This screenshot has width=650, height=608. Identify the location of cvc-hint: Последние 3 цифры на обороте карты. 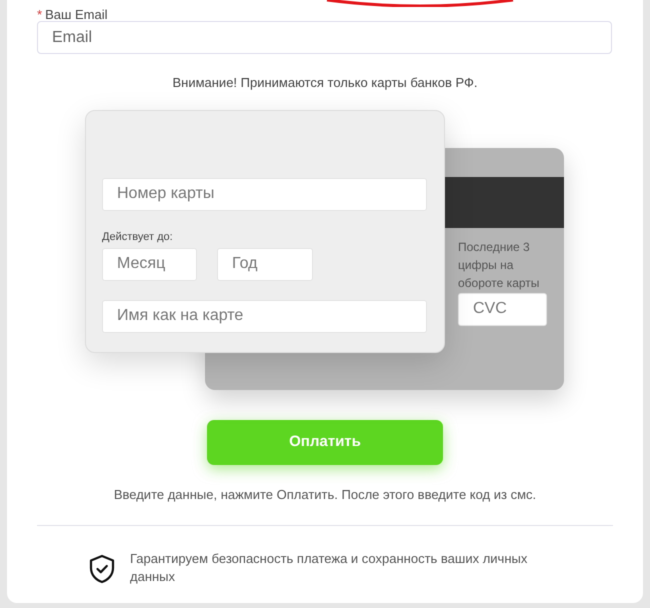
(499, 265).